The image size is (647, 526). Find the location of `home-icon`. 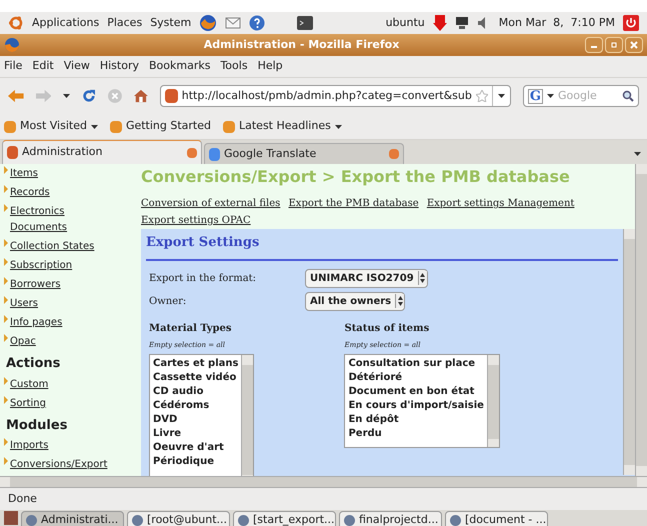

home-icon is located at coordinates (141, 96).